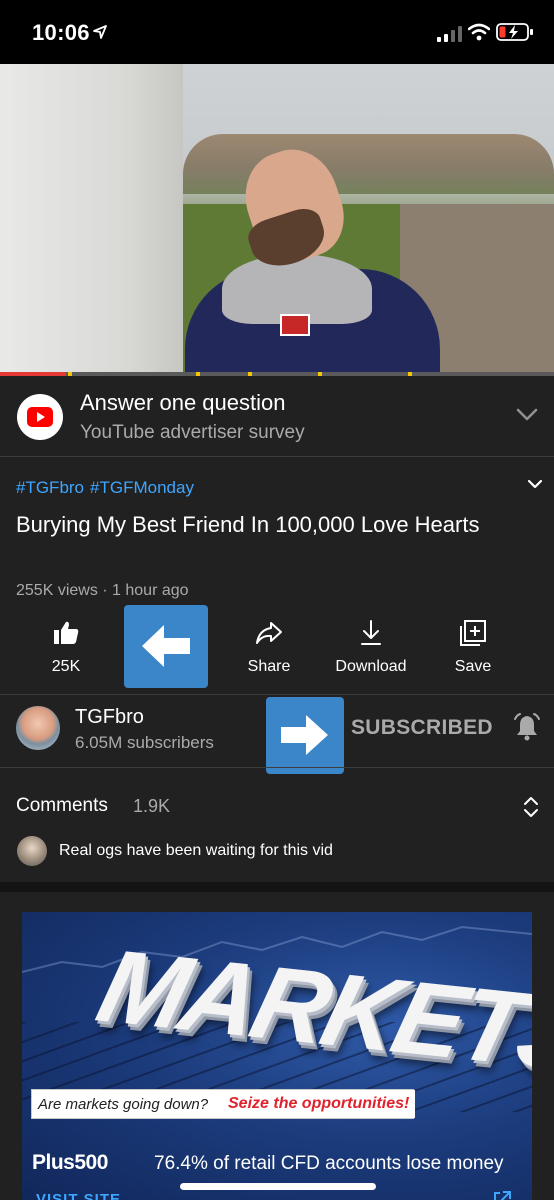  Describe the element at coordinates (422, 728) in the screenshot. I see `subscribed-button: SUBSCRIBED` at that location.